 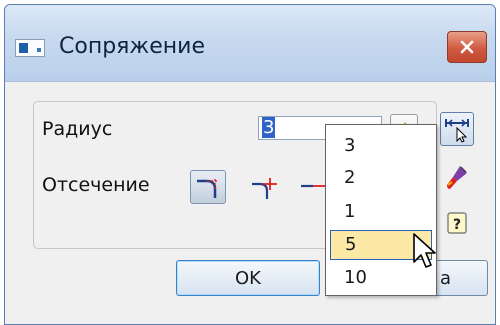 What do you see at coordinates (381, 212) in the screenshot?
I see `dropdown-option: 1` at bounding box center [381, 212].